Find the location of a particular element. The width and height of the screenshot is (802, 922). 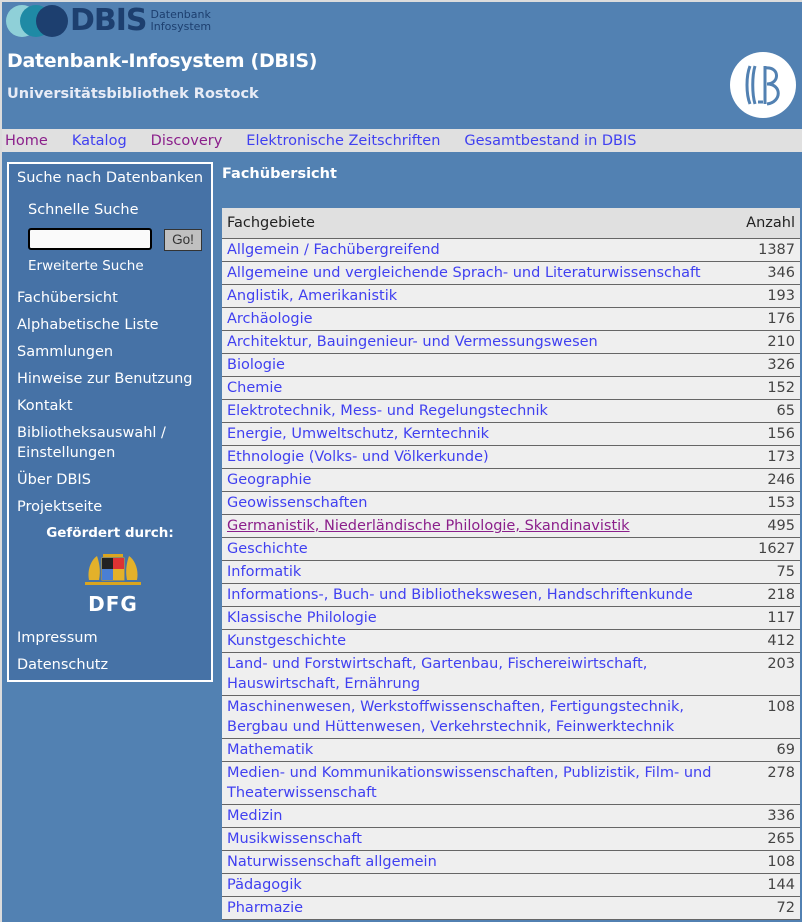

subject-cell: Allgemein / Fachübergreifend is located at coordinates (476, 250).